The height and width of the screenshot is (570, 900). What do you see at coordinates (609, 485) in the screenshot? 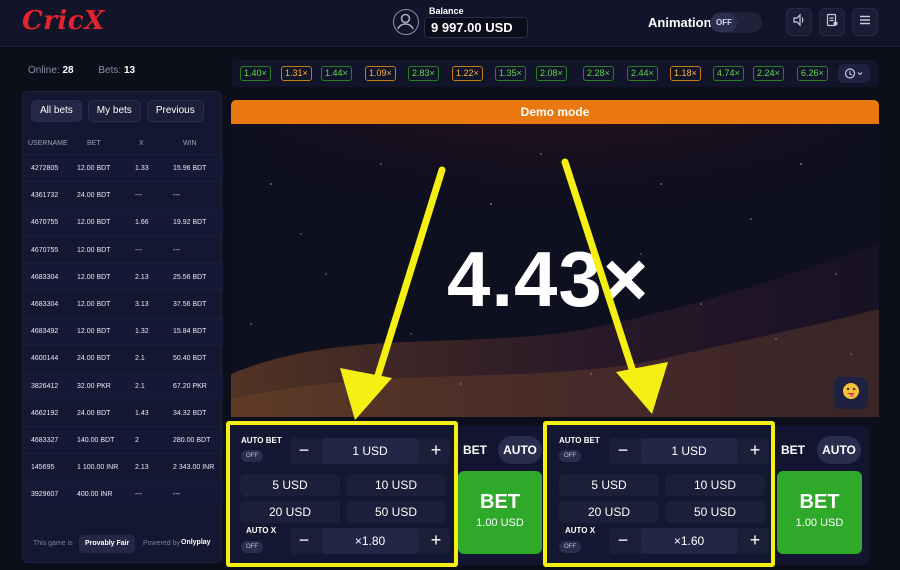
I see `quick-amount-2a: 5 USD` at bounding box center [609, 485].